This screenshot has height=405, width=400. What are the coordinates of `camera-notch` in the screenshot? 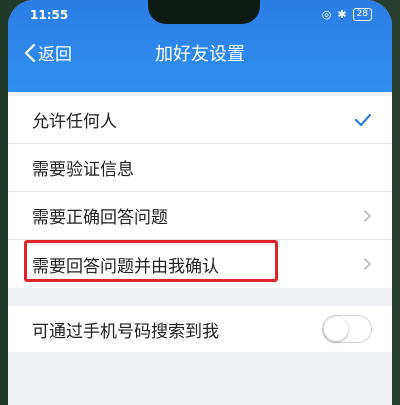 It's located at (204, 12).